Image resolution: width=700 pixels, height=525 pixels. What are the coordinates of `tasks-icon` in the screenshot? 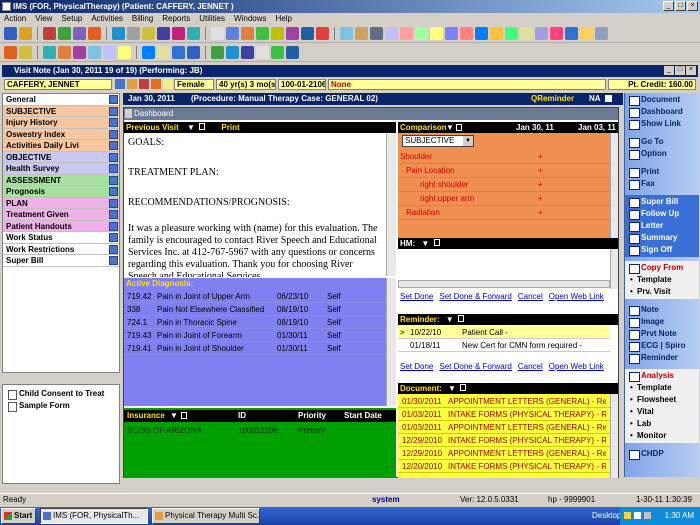 It's located at (376, 33).